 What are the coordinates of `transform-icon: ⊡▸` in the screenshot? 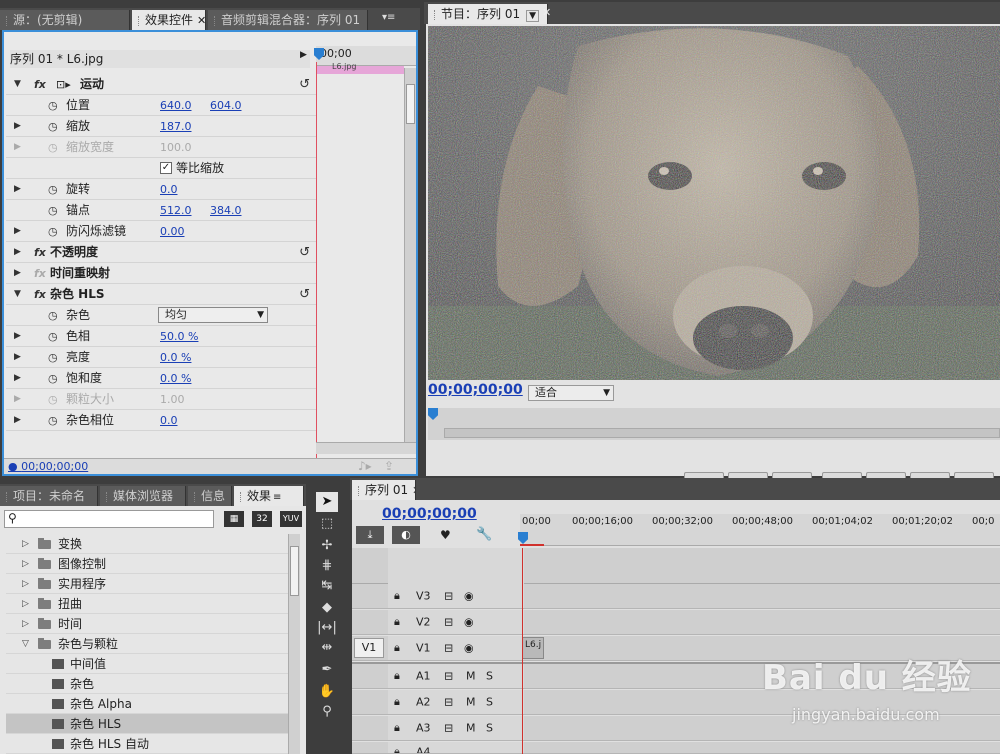 It's located at (63, 84).